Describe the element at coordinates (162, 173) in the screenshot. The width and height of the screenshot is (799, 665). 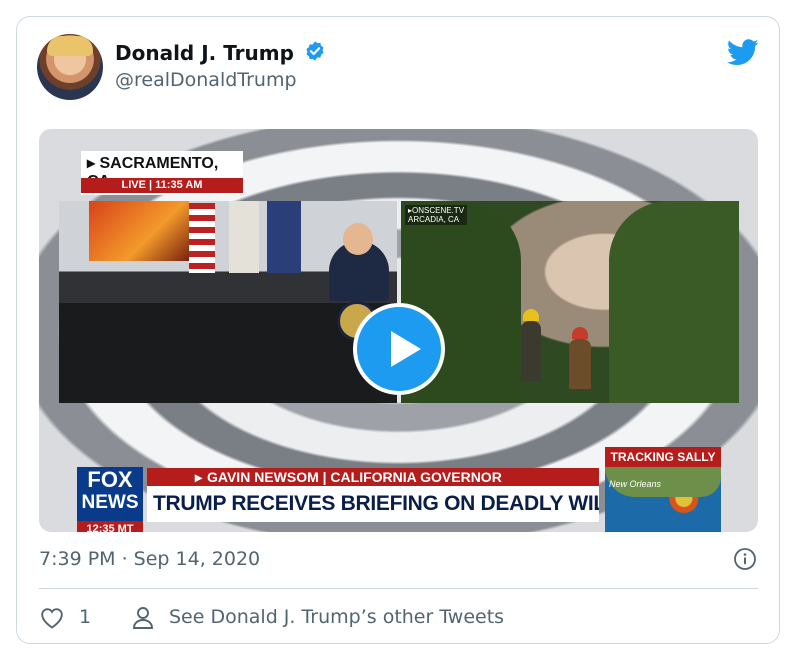
I see `location-graphic: ▸ SACRAMENTO, CA LIVE | 11:35 AM` at that location.